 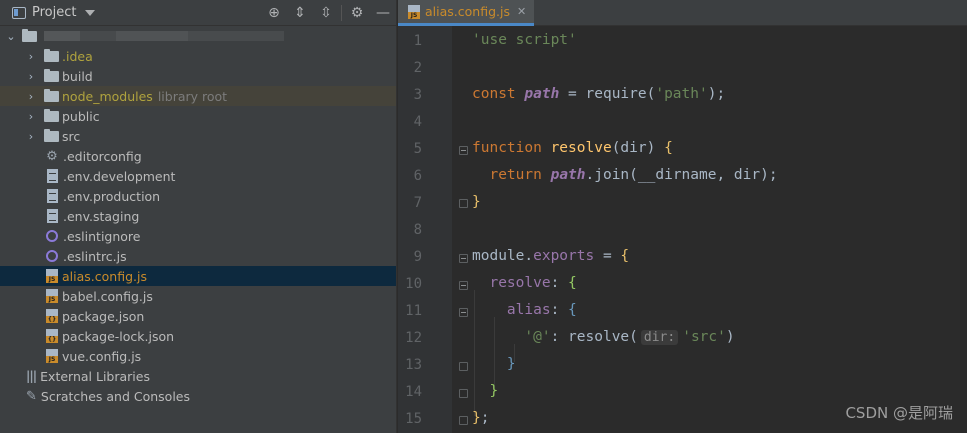 I want to click on tree-item-babel-config: babel.config.js, so click(x=198, y=296).